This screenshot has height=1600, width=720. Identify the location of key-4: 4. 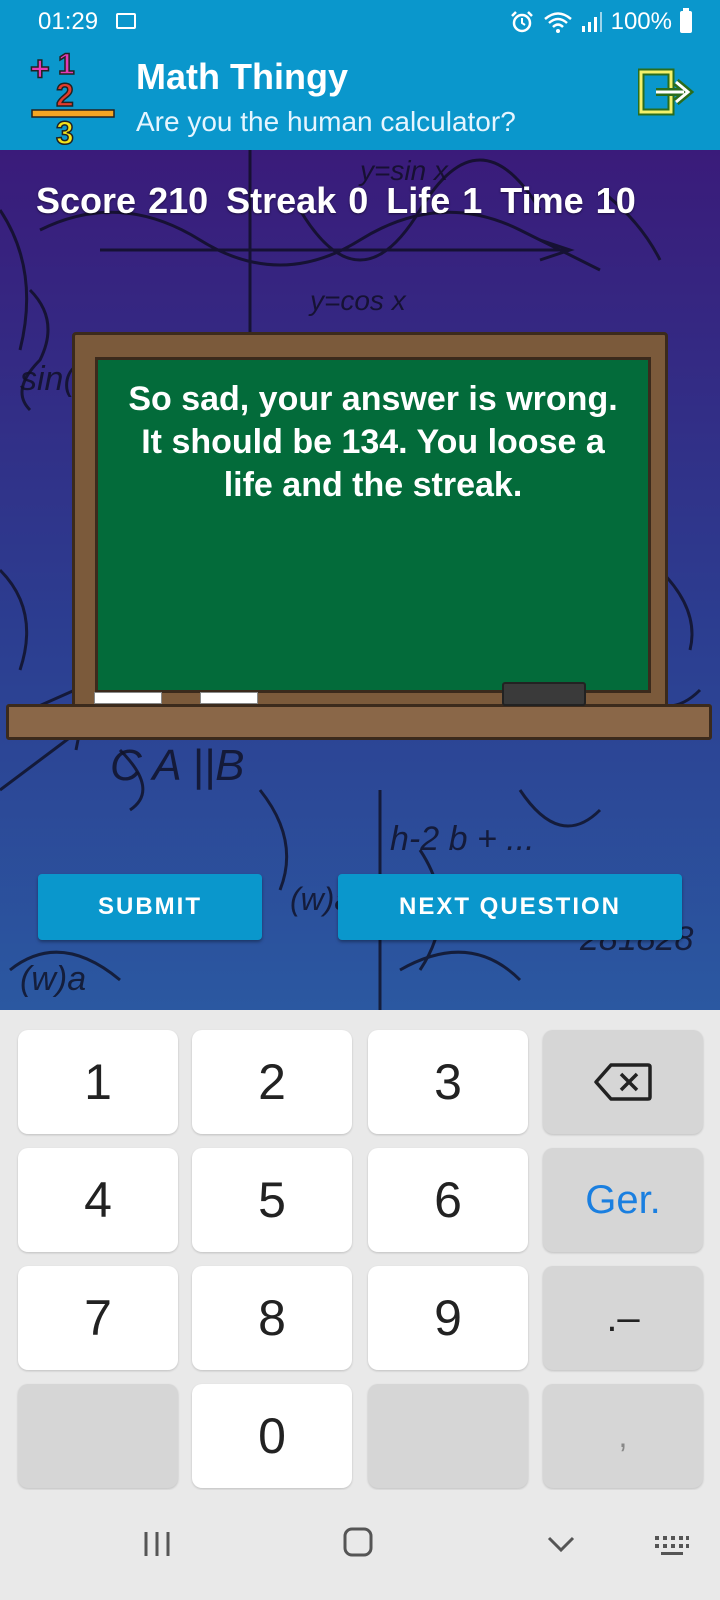
(98, 1200).